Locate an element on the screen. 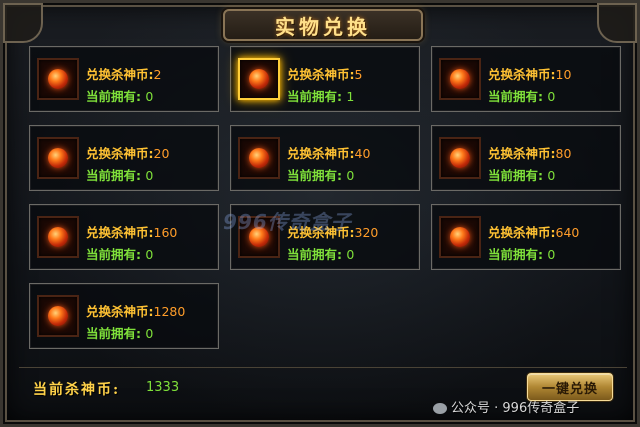 Image resolution: width=640 pixels, height=427 pixels. footer-credit: 公众号 · 996传奇盒子 is located at coordinates (506, 406).